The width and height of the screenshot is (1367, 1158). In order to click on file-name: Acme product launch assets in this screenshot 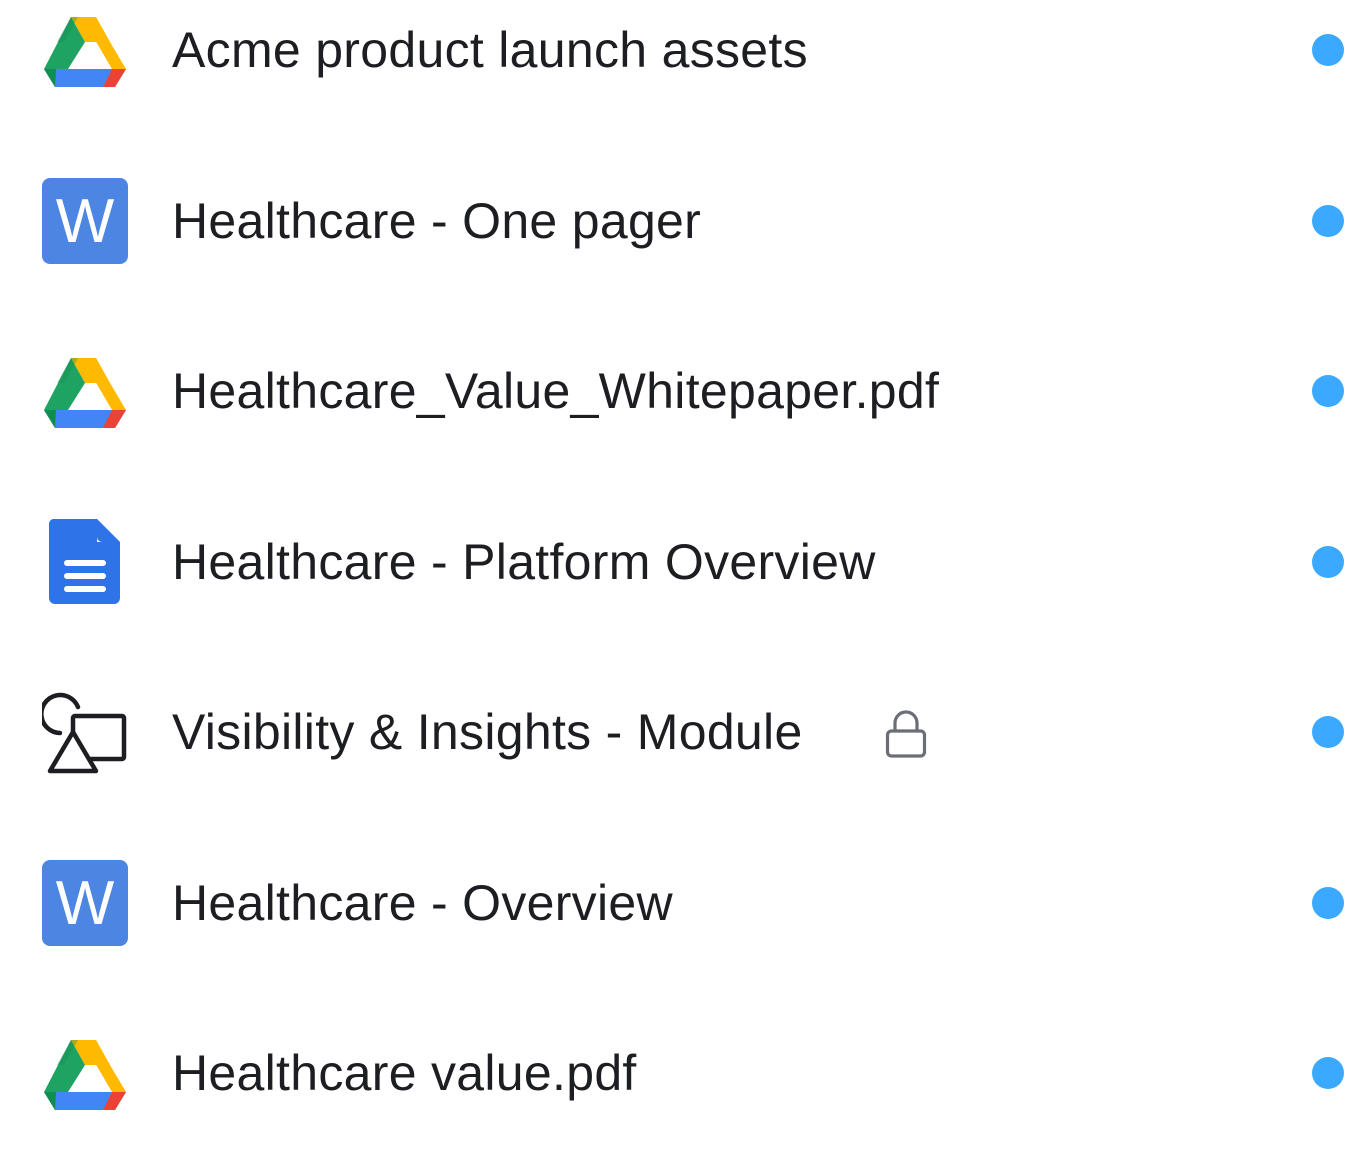, I will do `click(490, 50)`.